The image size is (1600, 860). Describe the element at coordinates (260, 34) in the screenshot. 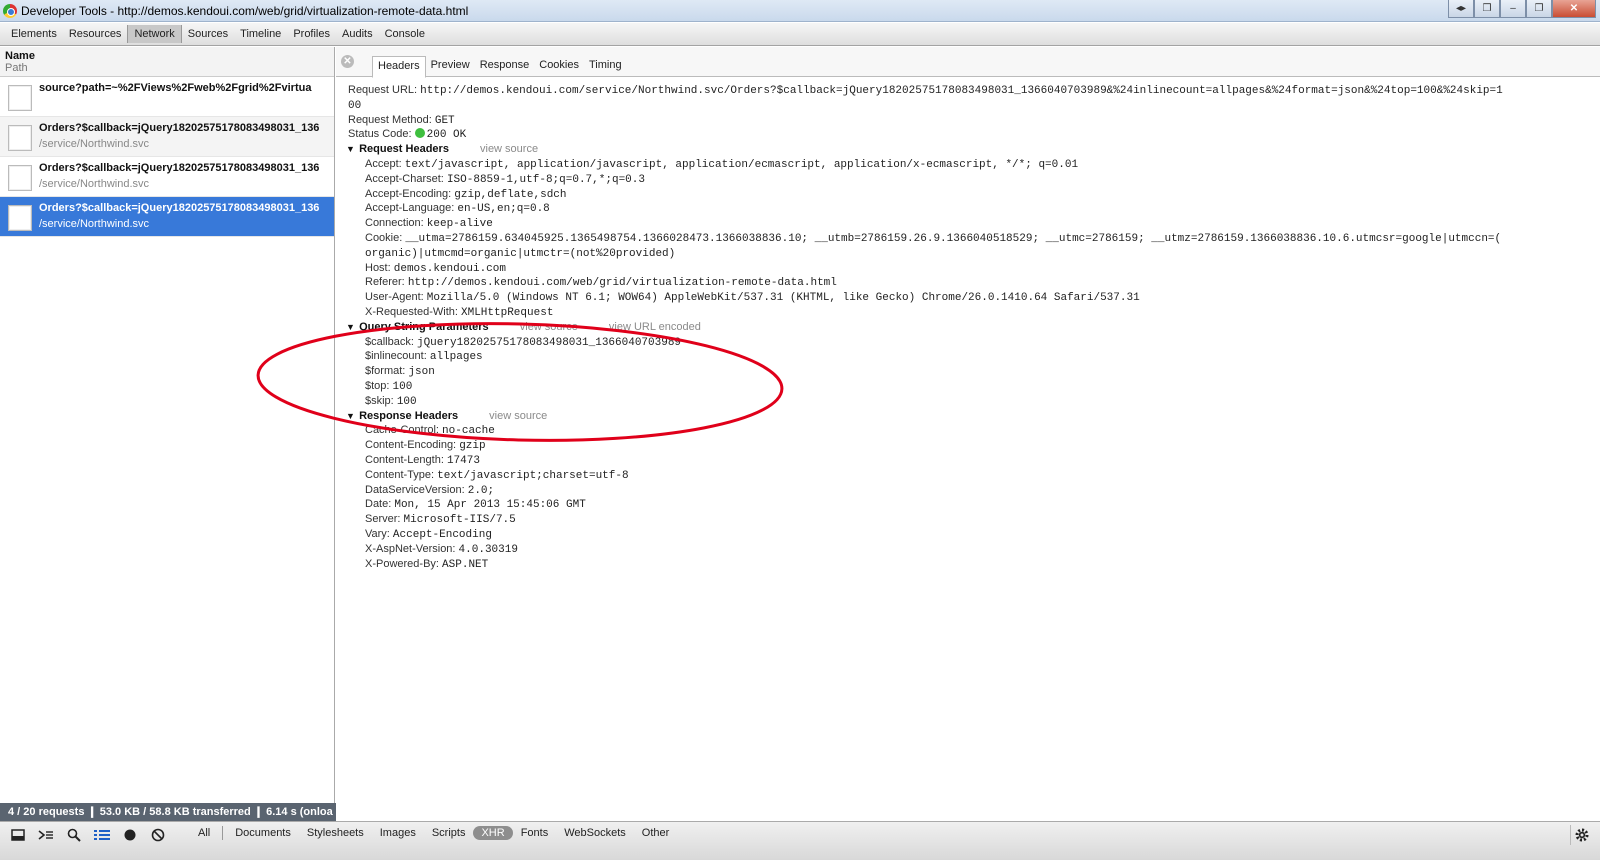

I see `panel-tab-timeline: Timeline` at that location.